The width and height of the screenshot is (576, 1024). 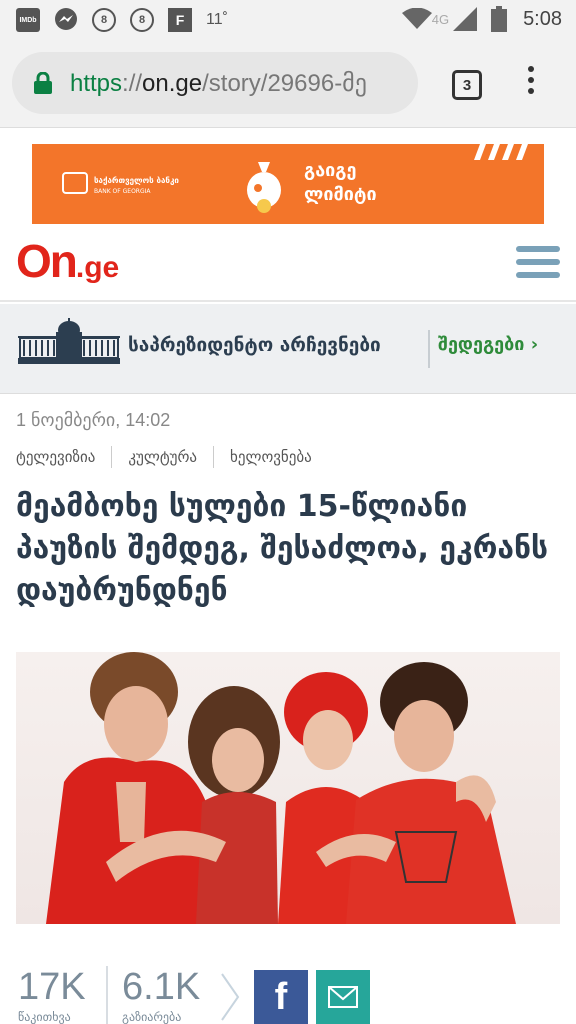 What do you see at coordinates (44, 1017) in the screenshot?
I see `reads-label: წაკითხვა` at bounding box center [44, 1017].